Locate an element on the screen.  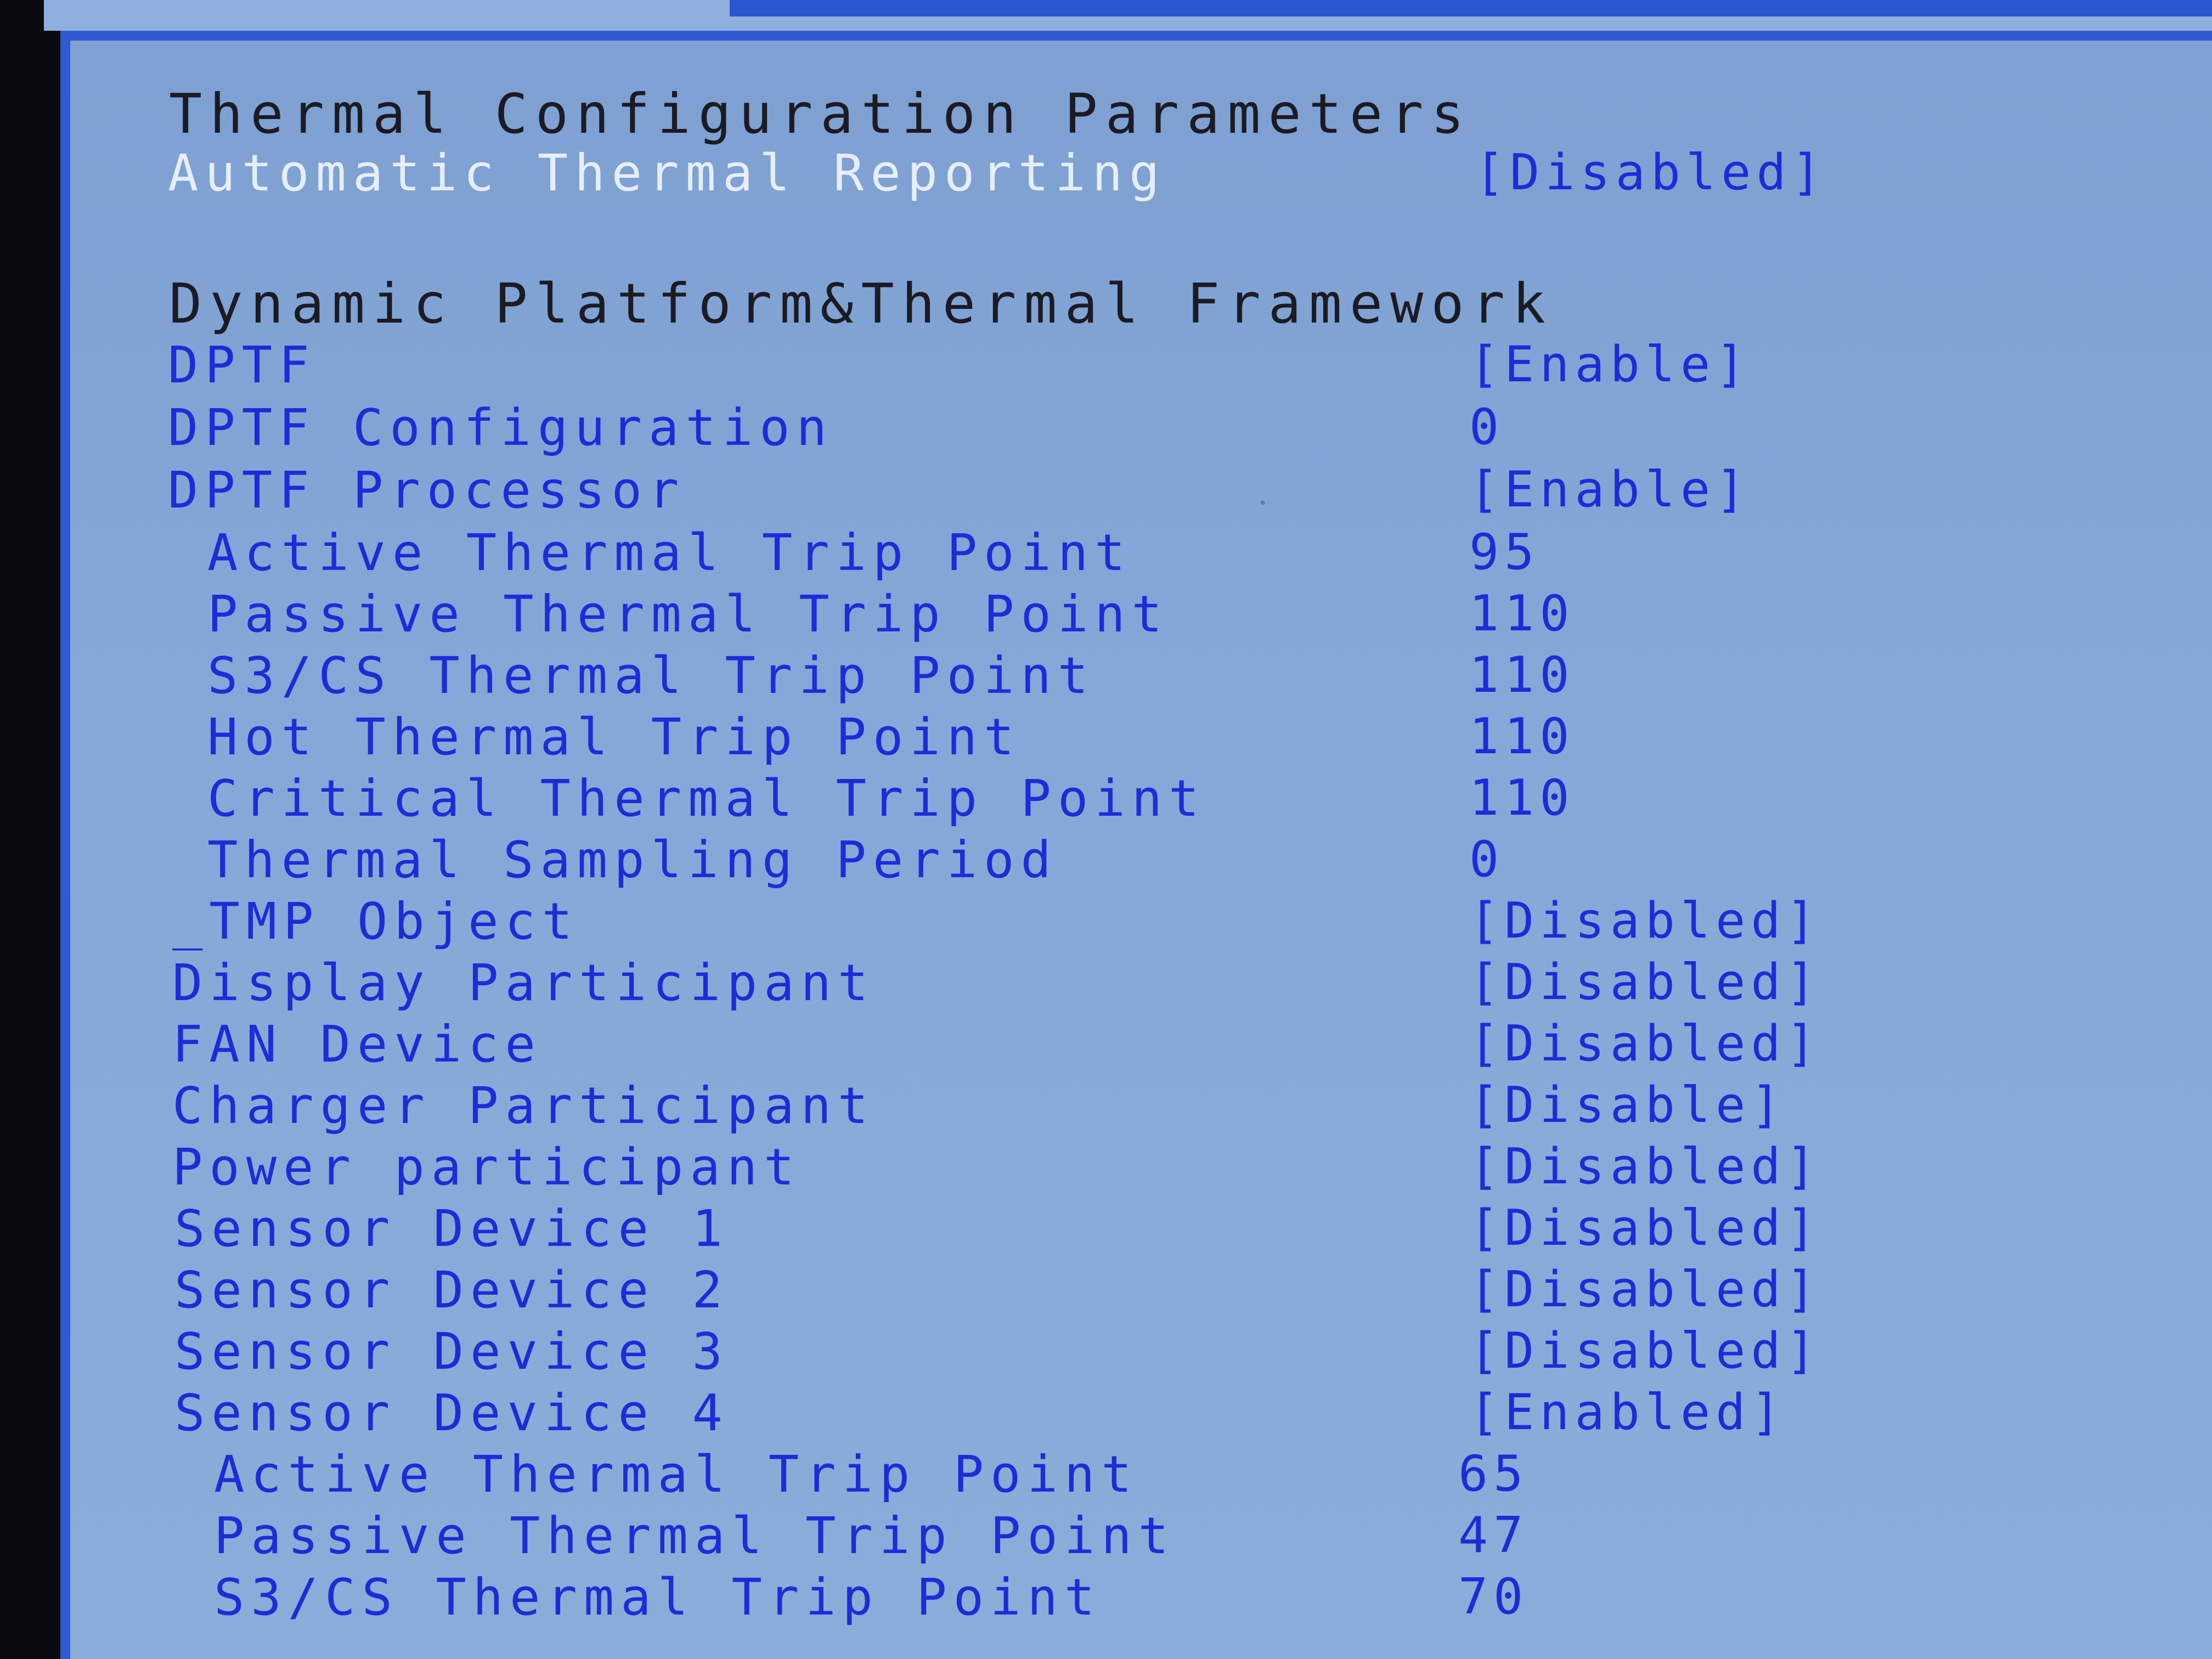
s3cs-thermal-trip-point-row: S3/CS Thermal Trip Point 110 is located at coordinates (1141, 679).